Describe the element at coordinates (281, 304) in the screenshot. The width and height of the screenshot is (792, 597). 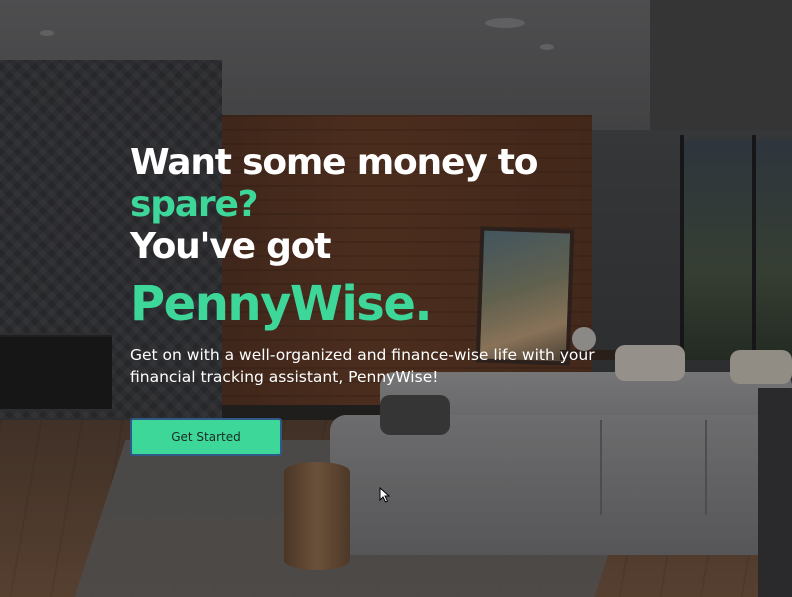
I see `brand-name: PennyWise.` at that location.